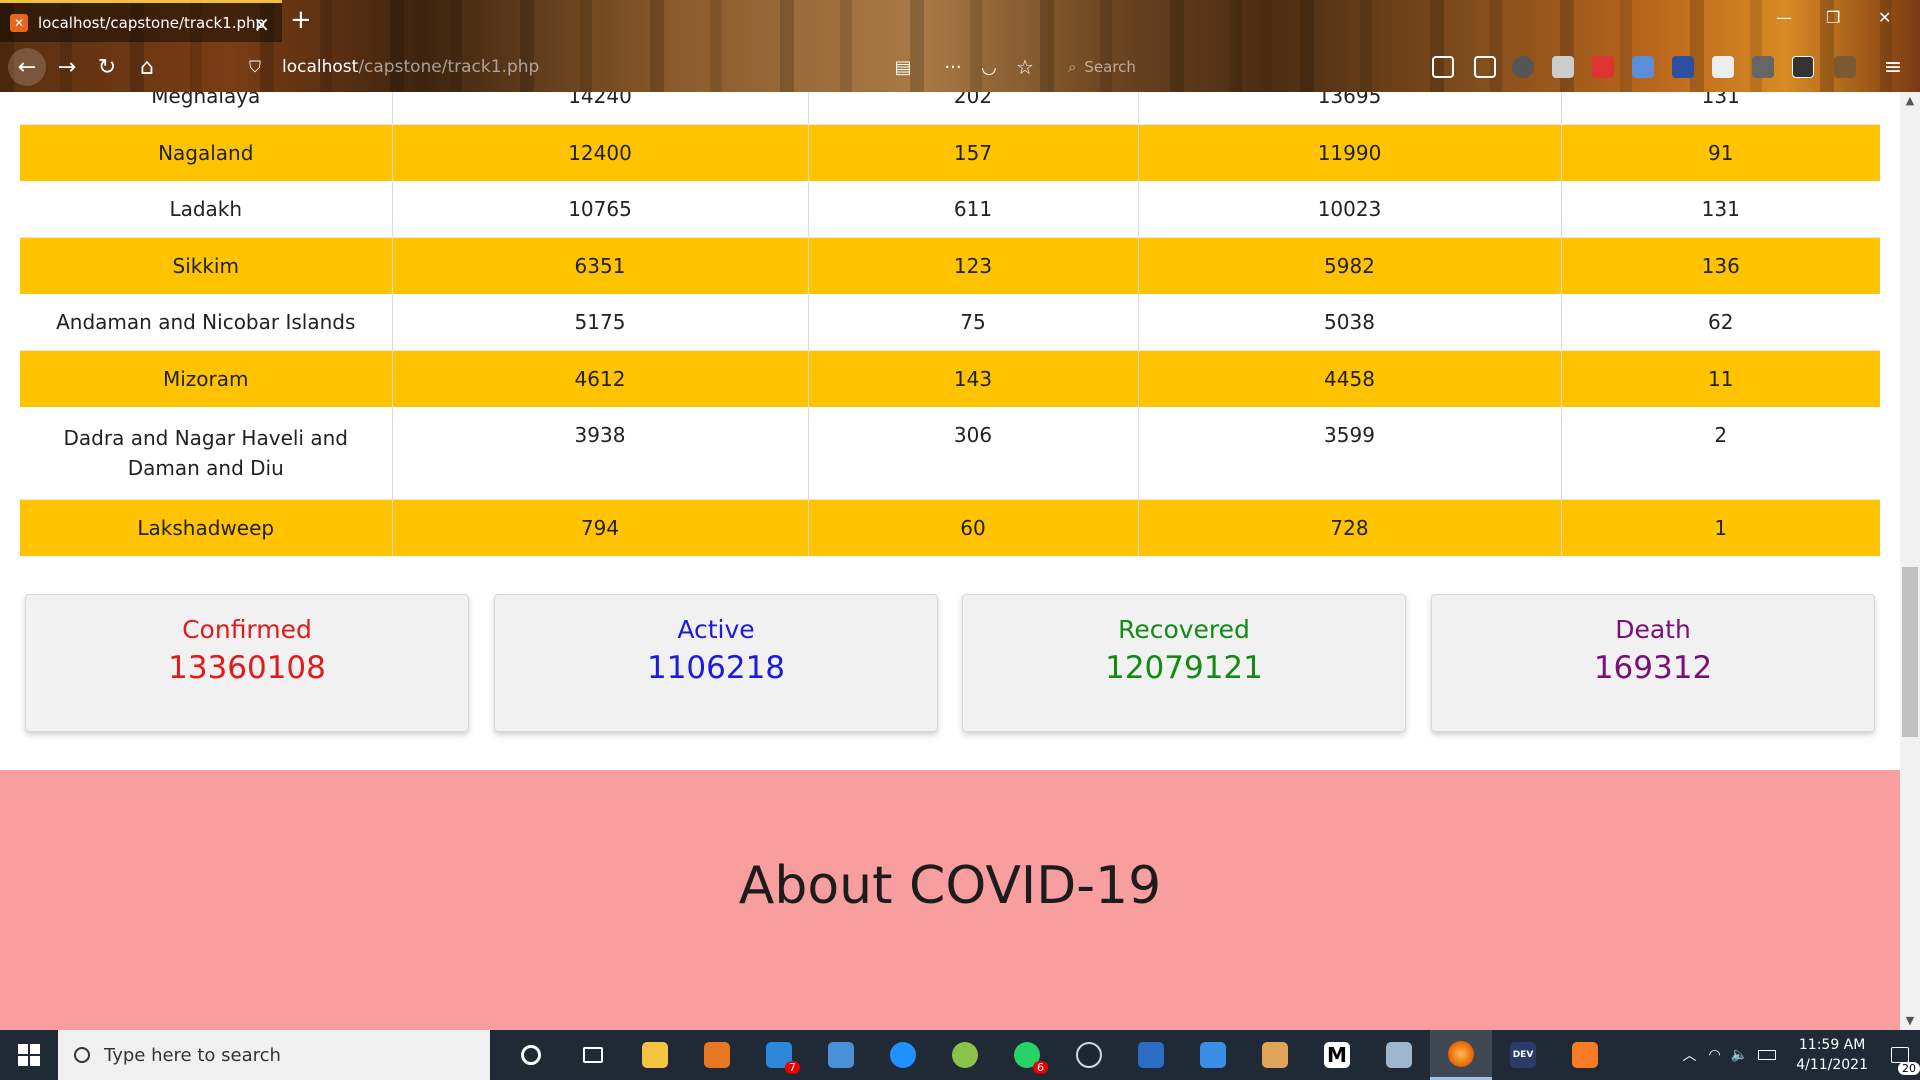 This screenshot has height=1080, width=1920. What do you see at coordinates (1275, 1055) in the screenshot?
I see `sandwich-app-icon` at bounding box center [1275, 1055].